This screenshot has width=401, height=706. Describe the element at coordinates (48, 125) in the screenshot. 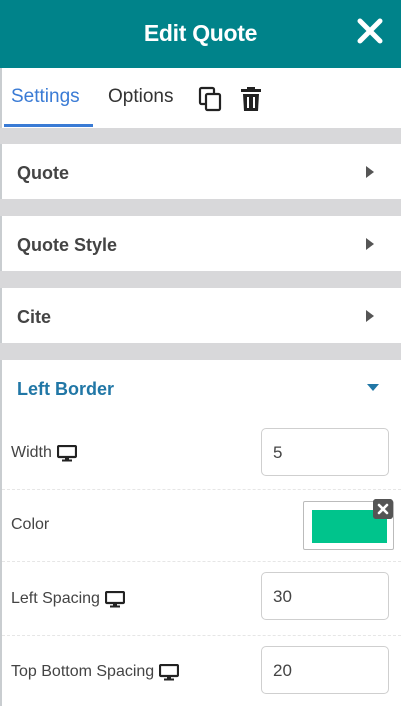

I see `active-tab-indicator` at that location.